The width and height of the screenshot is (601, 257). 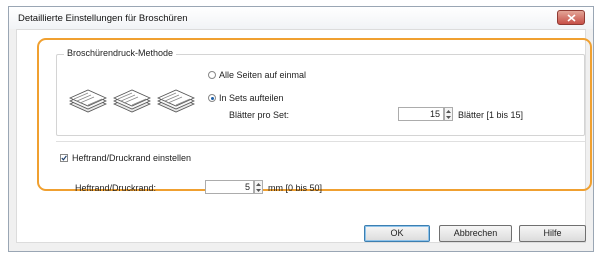 I want to click on sheets-per-set-label: Blätter pro Set:, so click(x=259, y=115).